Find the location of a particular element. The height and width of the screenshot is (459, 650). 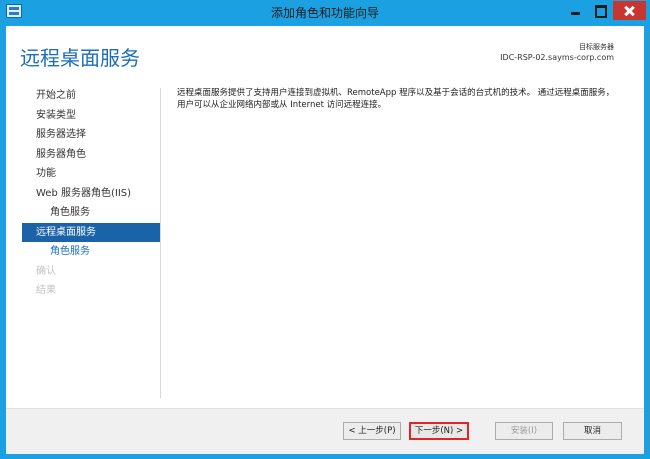

window-title: 添加角色和功能向导 is located at coordinates (324, 13).